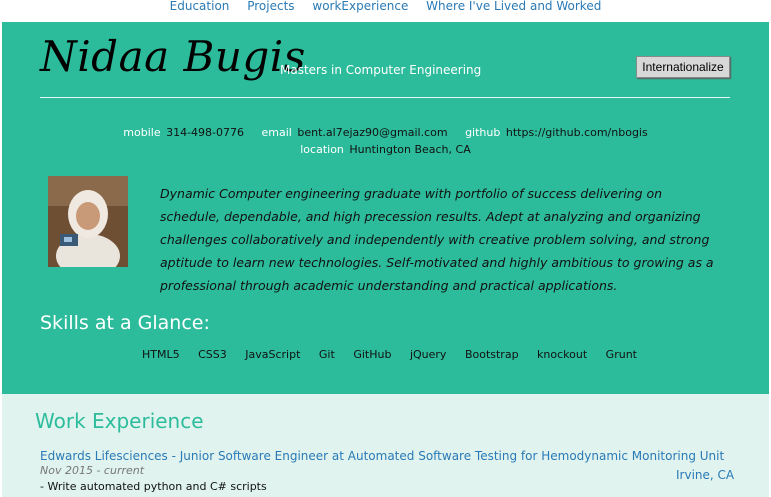  Describe the element at coordinates (483, 132) in the screenshot. I see `github-label: github` at that location.